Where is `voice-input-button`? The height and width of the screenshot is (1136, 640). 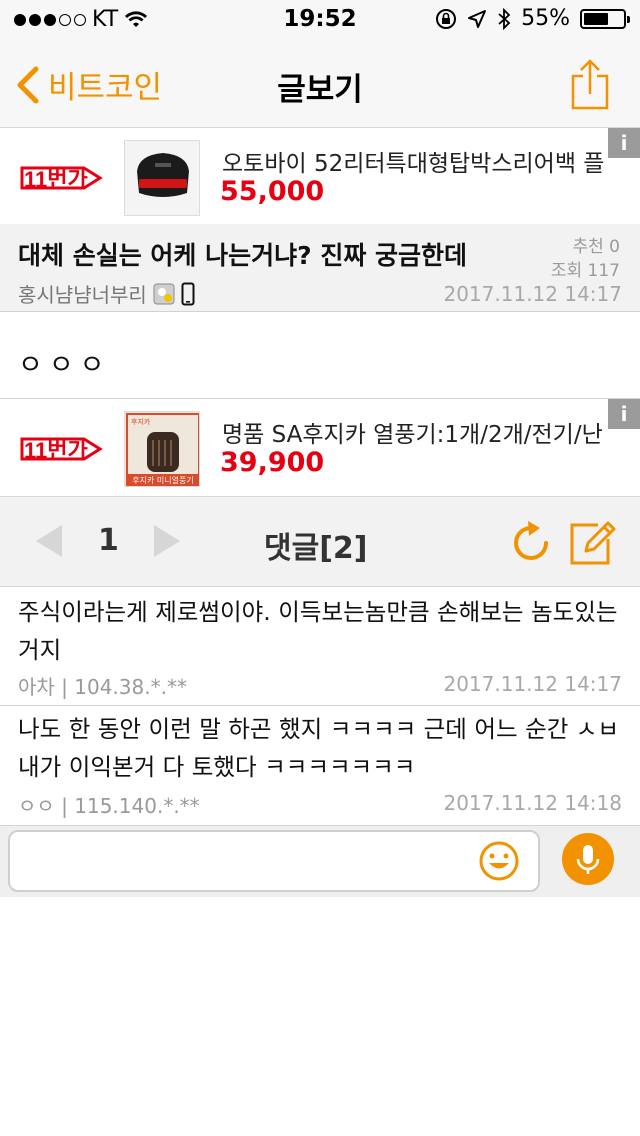 voice-input-button is located at coordinates (588, 859).